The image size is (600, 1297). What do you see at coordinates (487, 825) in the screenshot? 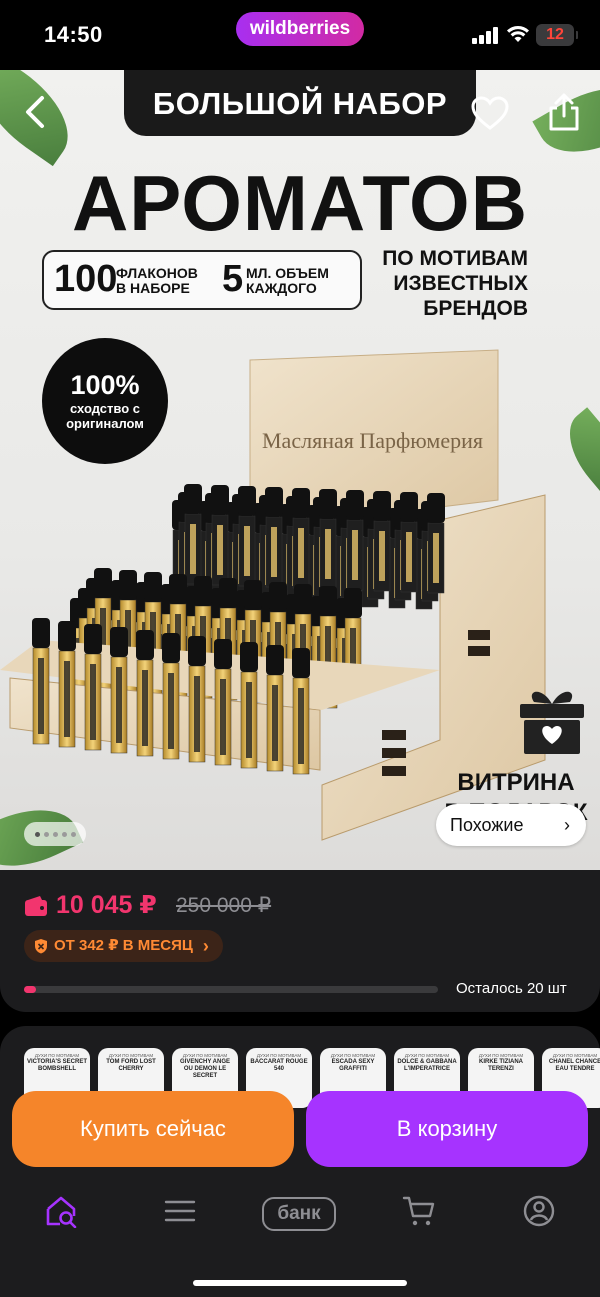
I see `similar-label: Похожие` at bounding box center [487, 825].